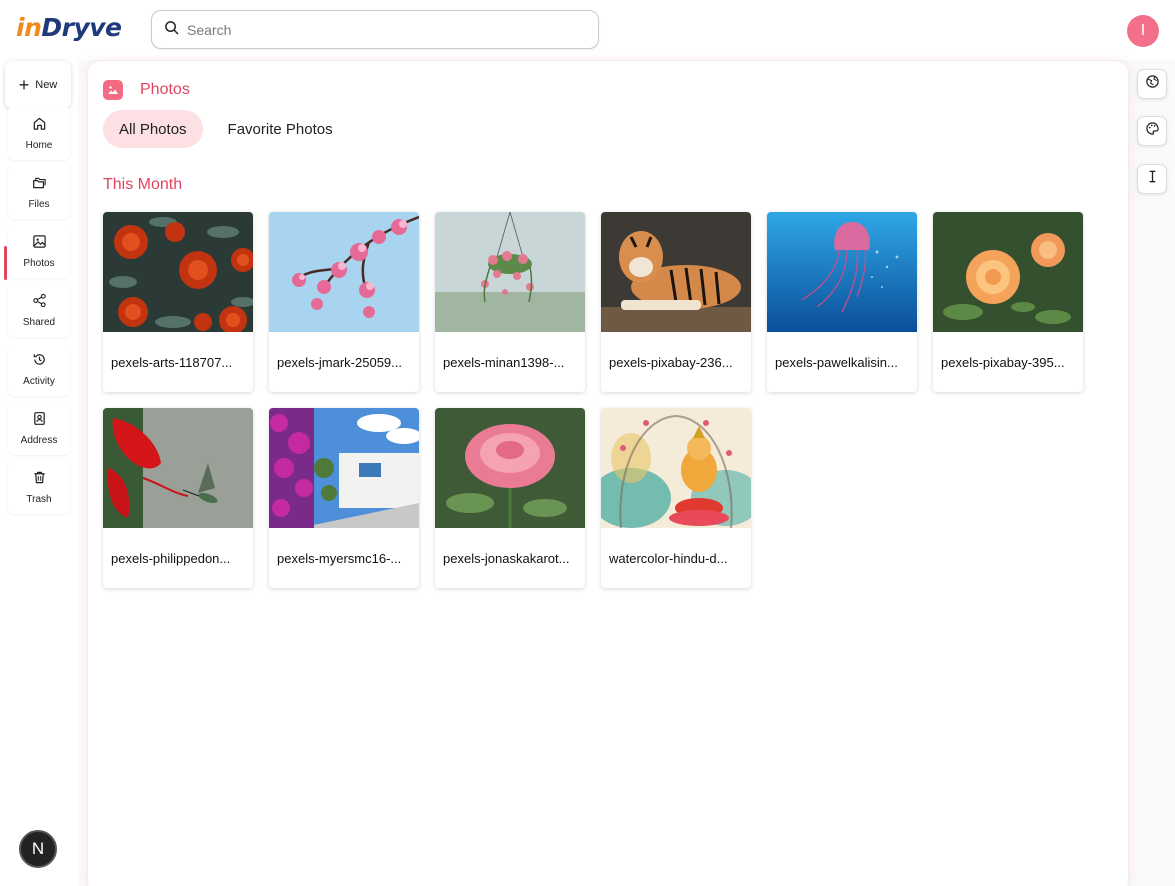  What do you see at coordinates (39, 499) in the screenshot?
I see `sidebar-item-label: Trash` at bounding box center [39, 499].